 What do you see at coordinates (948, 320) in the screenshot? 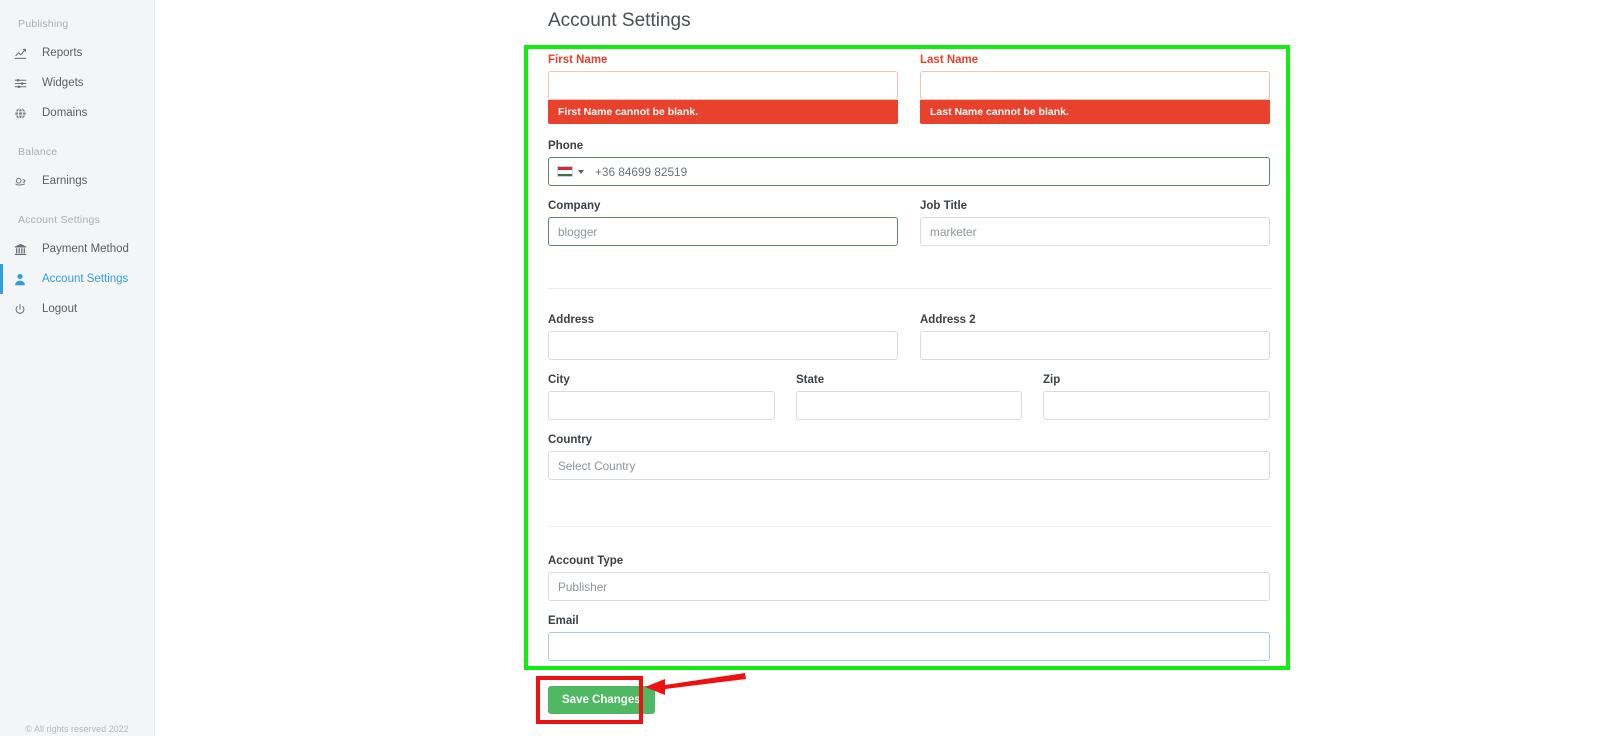
I see `address2-label: Address 2` at bounding box center [948, 320].